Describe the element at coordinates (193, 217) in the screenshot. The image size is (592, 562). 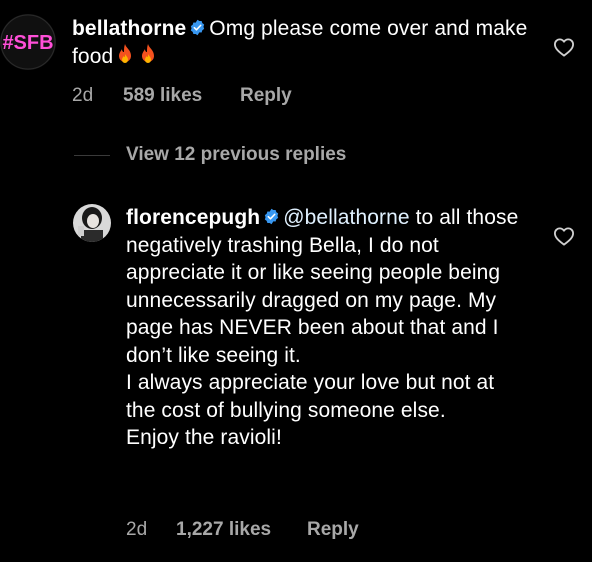
I see `username-link: florencepugh` at that location.